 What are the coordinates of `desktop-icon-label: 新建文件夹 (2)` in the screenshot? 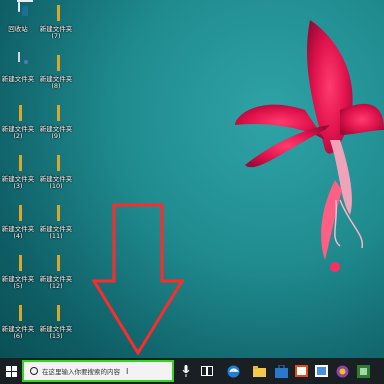 It's located at (18, 132).